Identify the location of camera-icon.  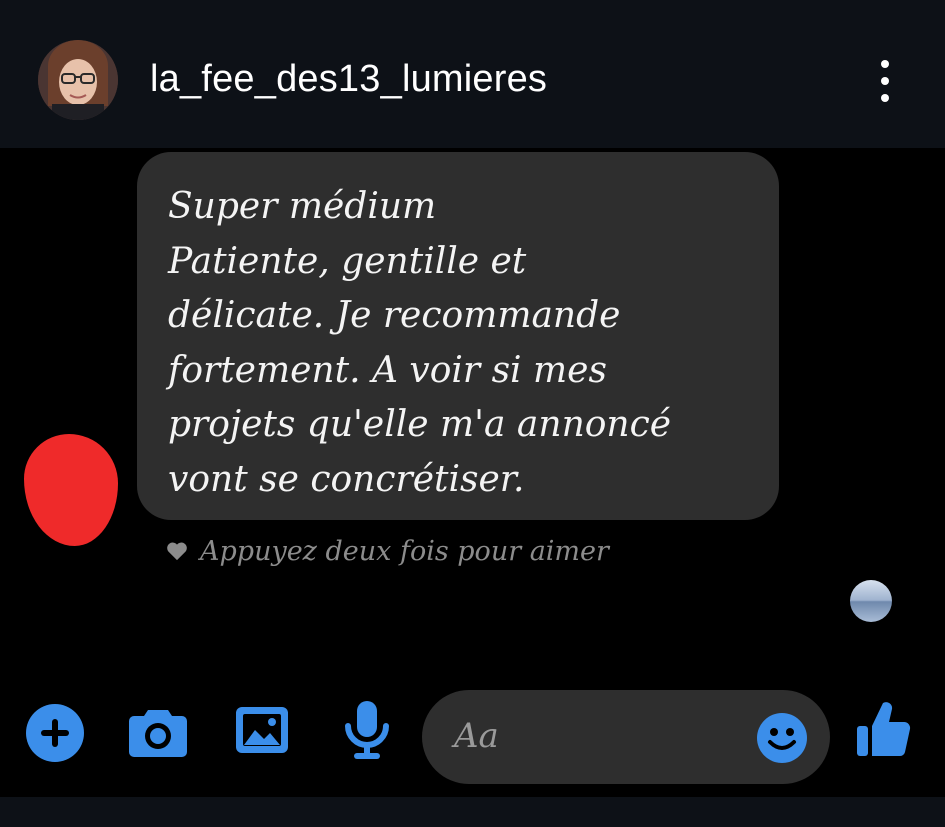
(158, 732).